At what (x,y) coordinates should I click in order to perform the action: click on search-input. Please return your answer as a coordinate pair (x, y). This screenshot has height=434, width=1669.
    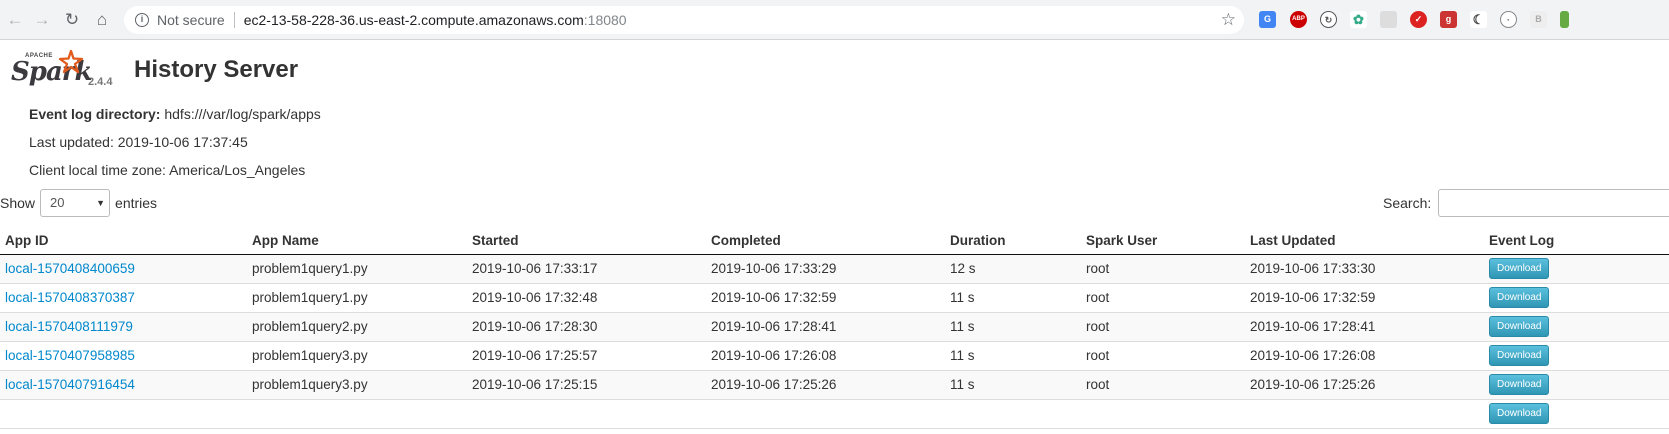
    Looking at the image, I should click on (1553, 203).